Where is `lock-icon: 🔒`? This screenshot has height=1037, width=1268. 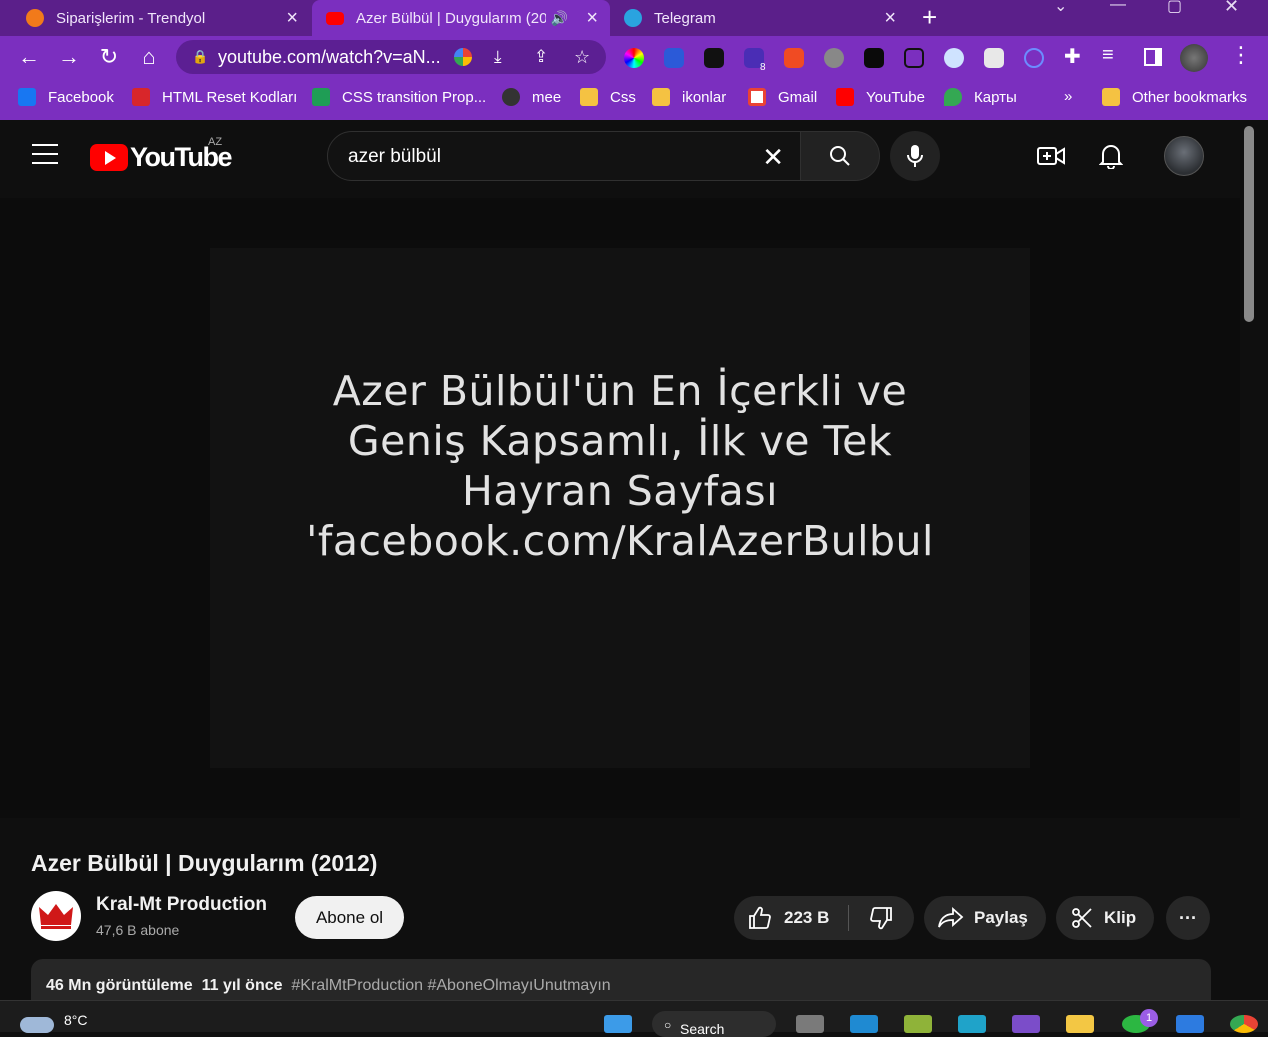
lock-icon: 🔒 is located at coordinates (200, 57).